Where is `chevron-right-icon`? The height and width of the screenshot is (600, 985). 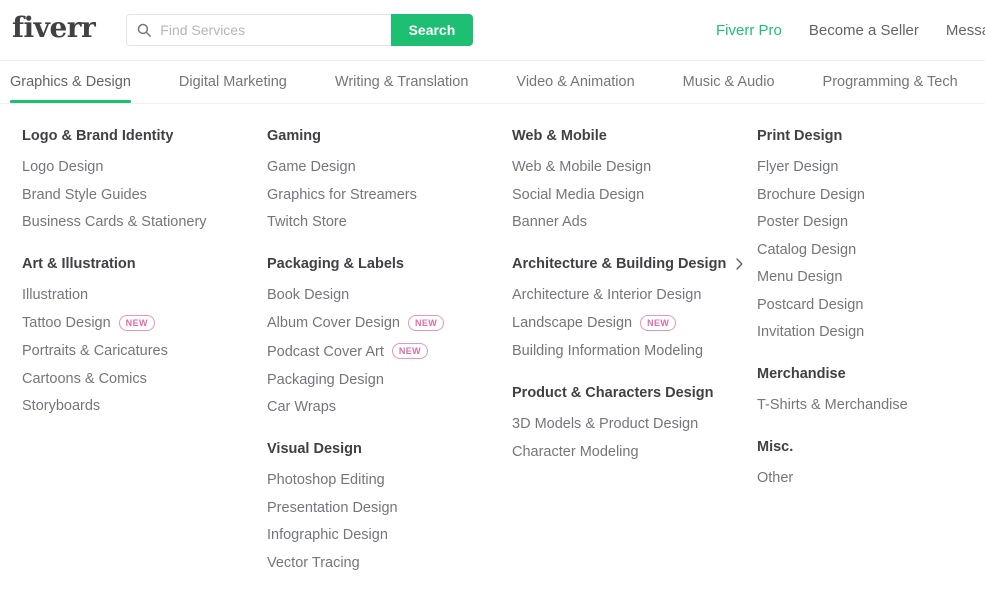
chevron-right-icon is located at coordinates (739, 264).